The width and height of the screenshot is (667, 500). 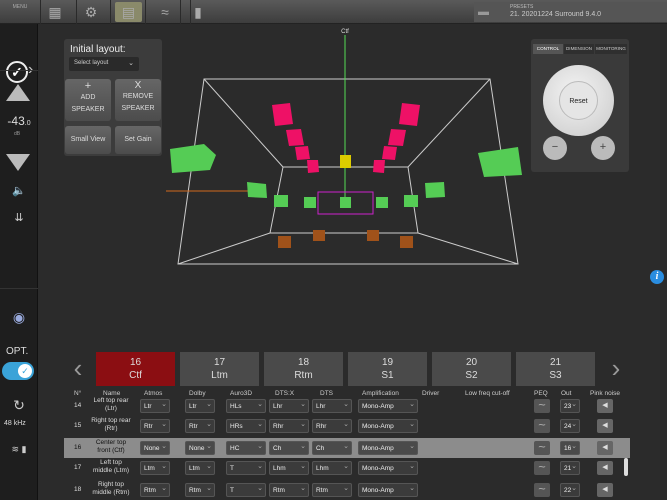 I want to click on reset-button: Reset, so click(x=578, y=100).